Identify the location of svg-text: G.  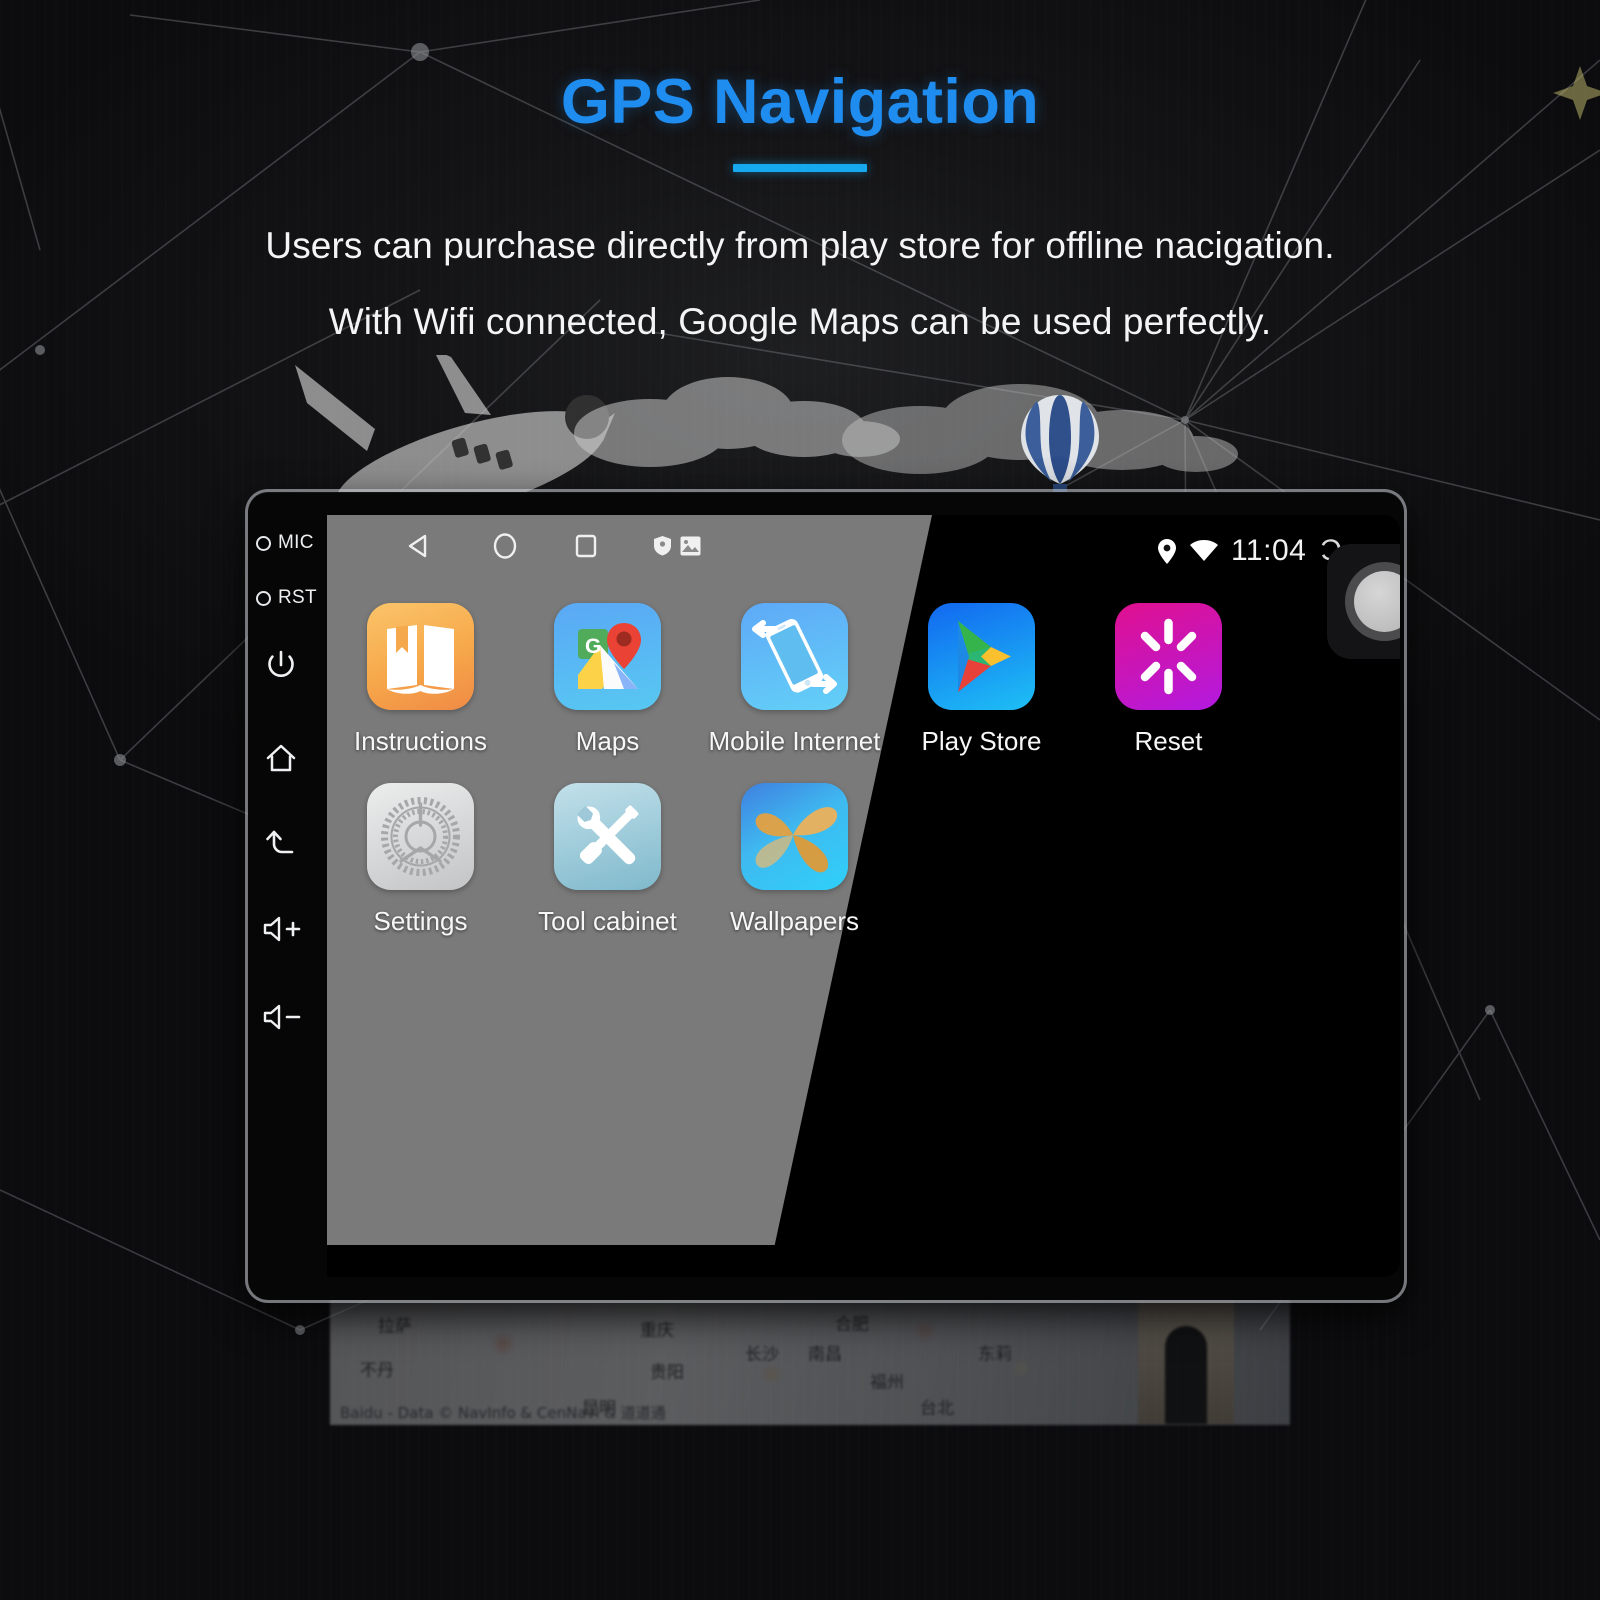
(593, 646).